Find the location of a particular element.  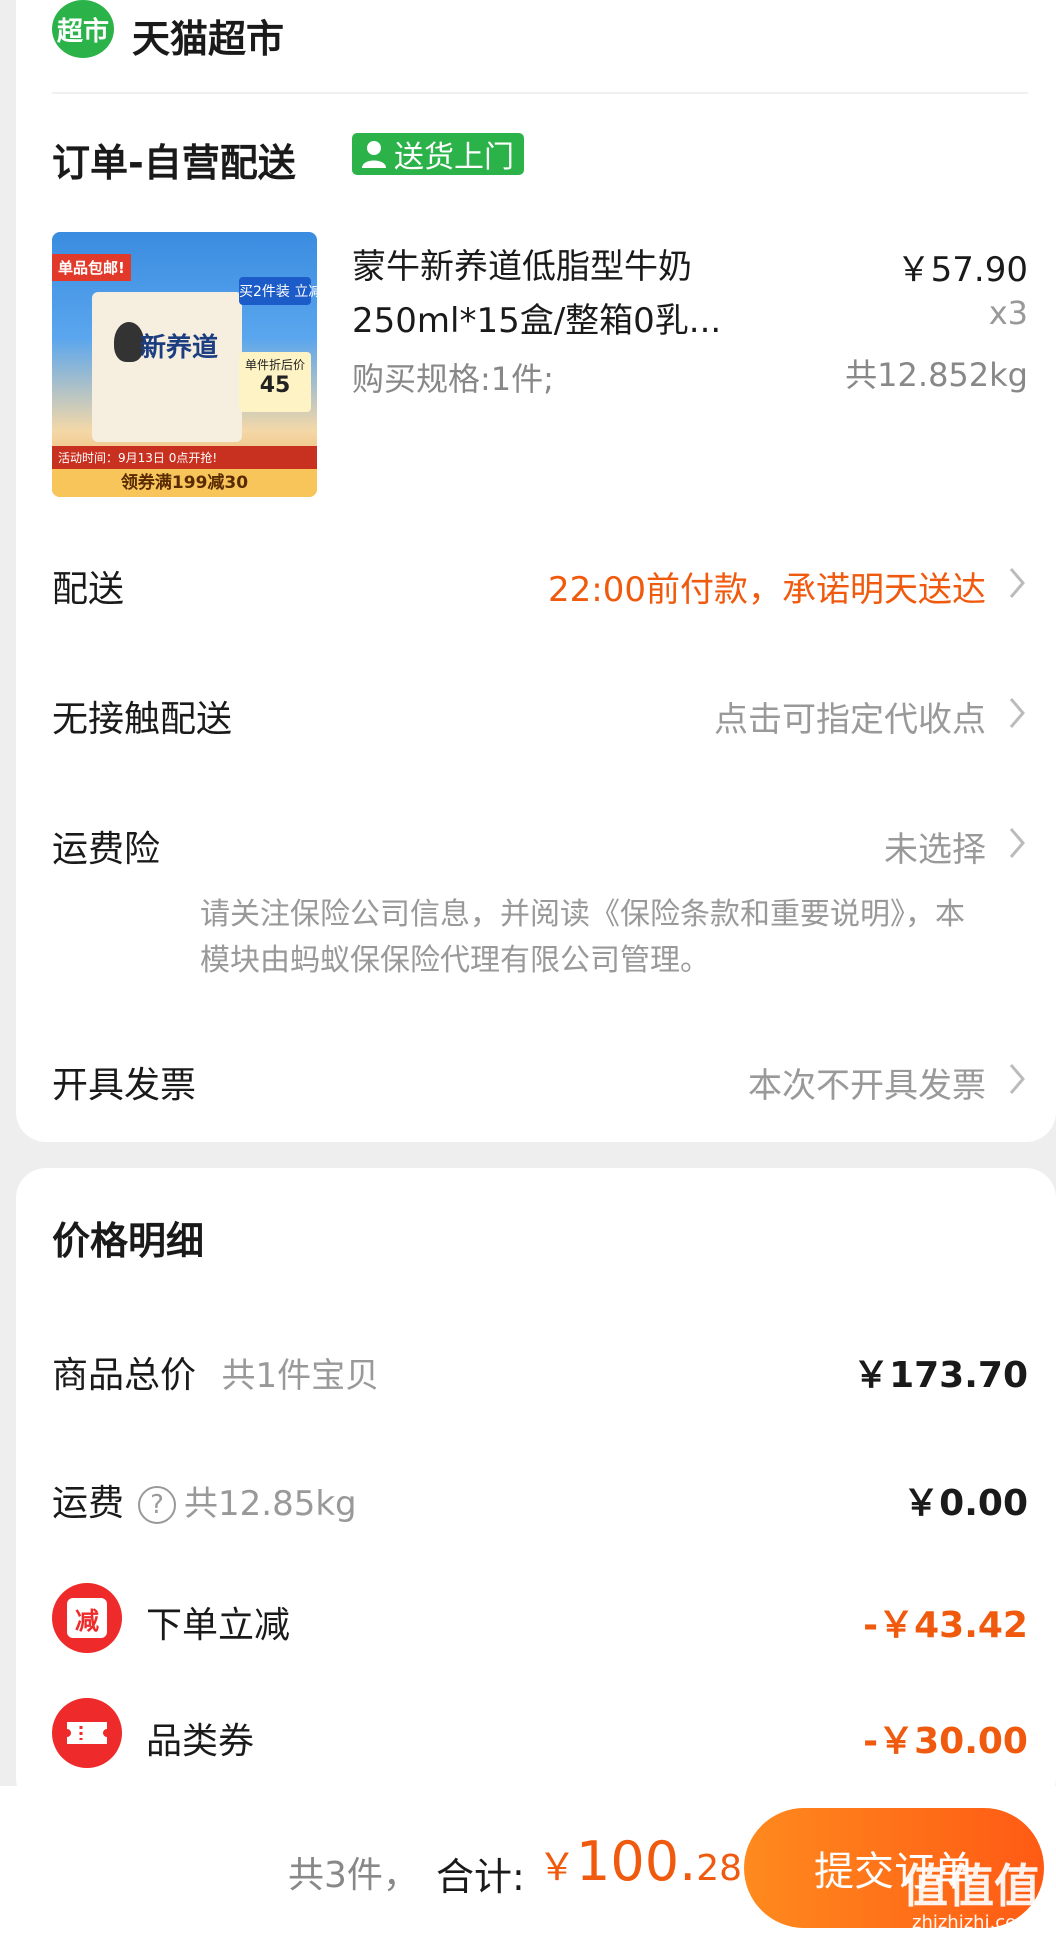

discount-icon: 减 is located at coordinates (87, 1618).